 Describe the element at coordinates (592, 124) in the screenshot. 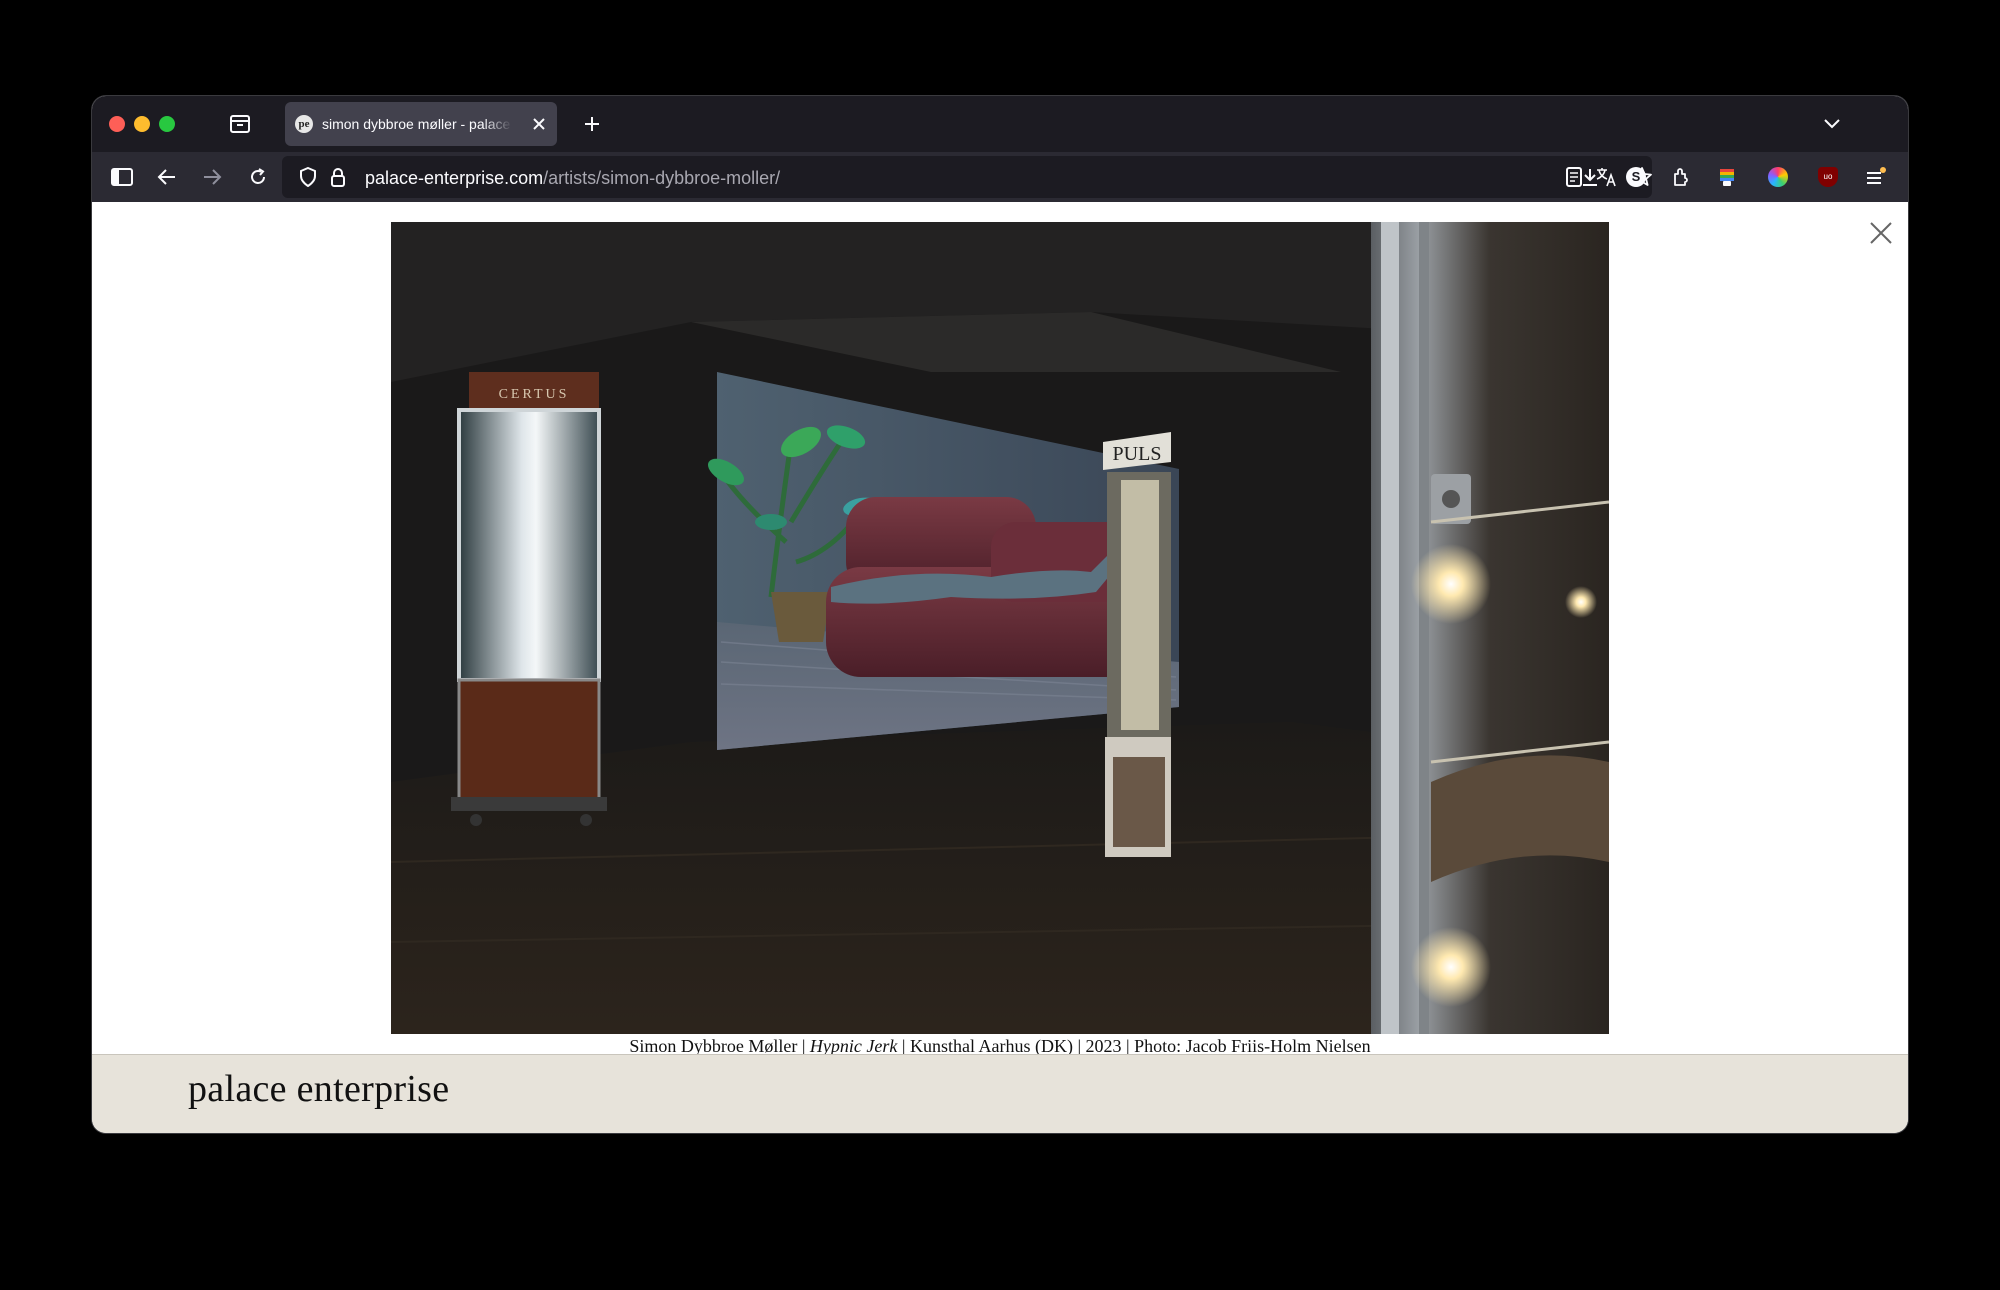

I see `new-tab-icon` at that location.